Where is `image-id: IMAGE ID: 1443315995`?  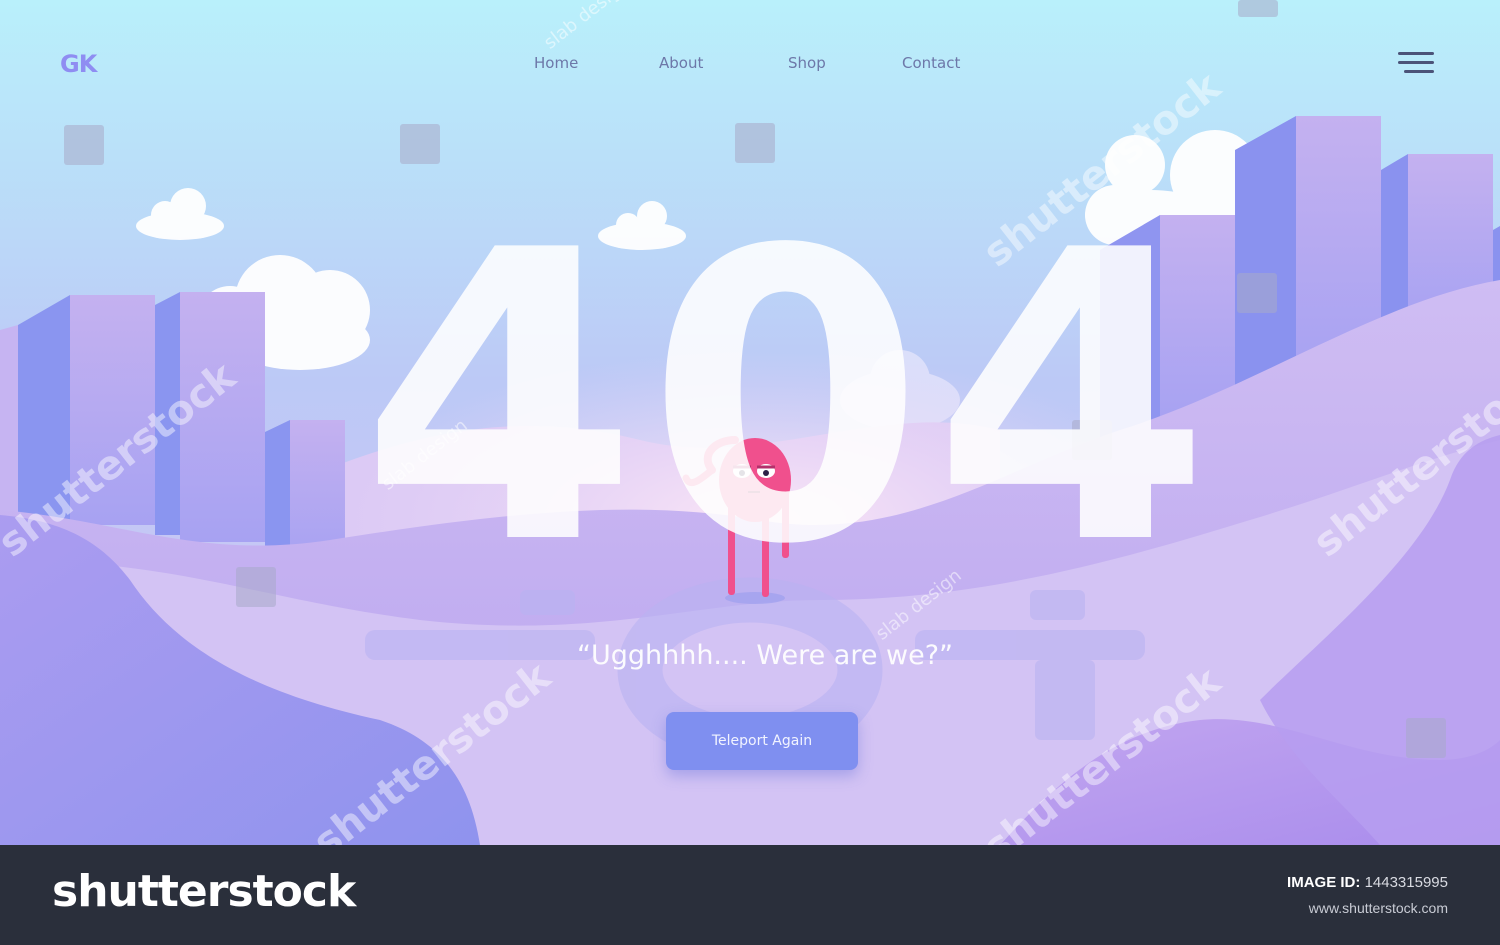 image-id: IMAGE ID: 1443315995 is located at coordinates (1367, 882).